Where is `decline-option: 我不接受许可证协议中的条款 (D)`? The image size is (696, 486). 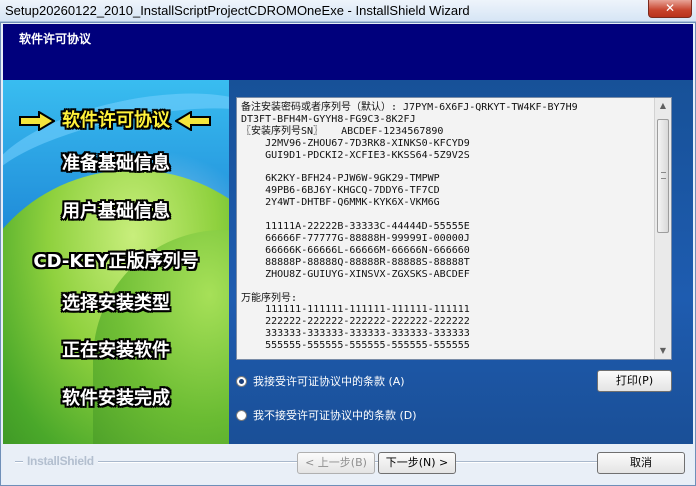 decline-option: 我不接受许可证协议中的条款 (D) is located at coordinates (326, 416).